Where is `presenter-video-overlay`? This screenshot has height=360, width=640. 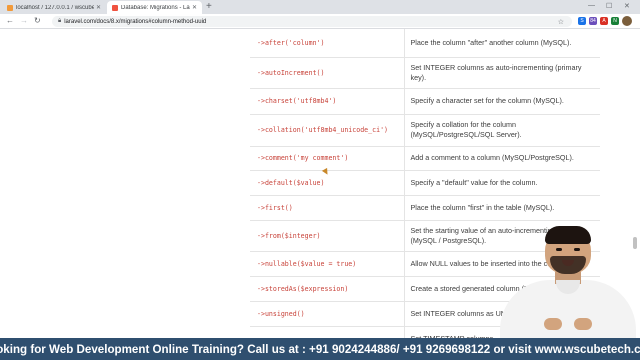
presenter-video-overlay is located at coordinates (569, 280).